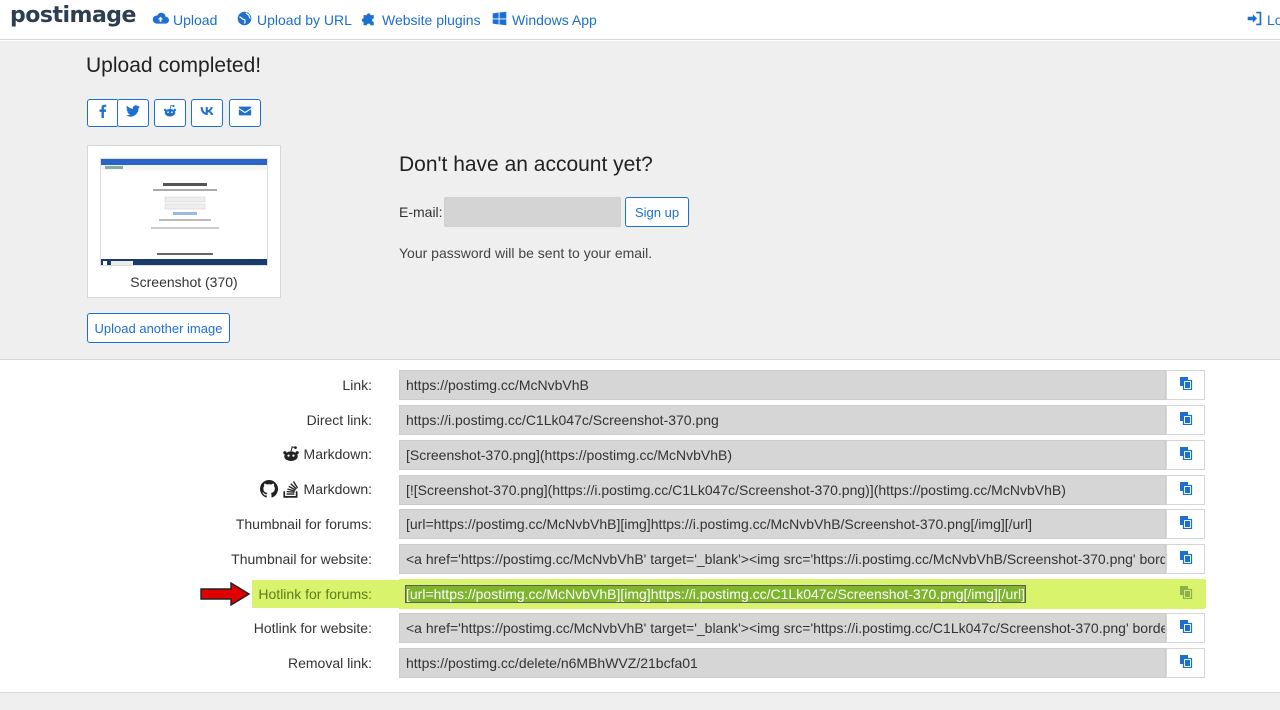  Describe the element at coordinates (195, 20) in the screenshot. I see `nav-upload-label: Upload` at that location.